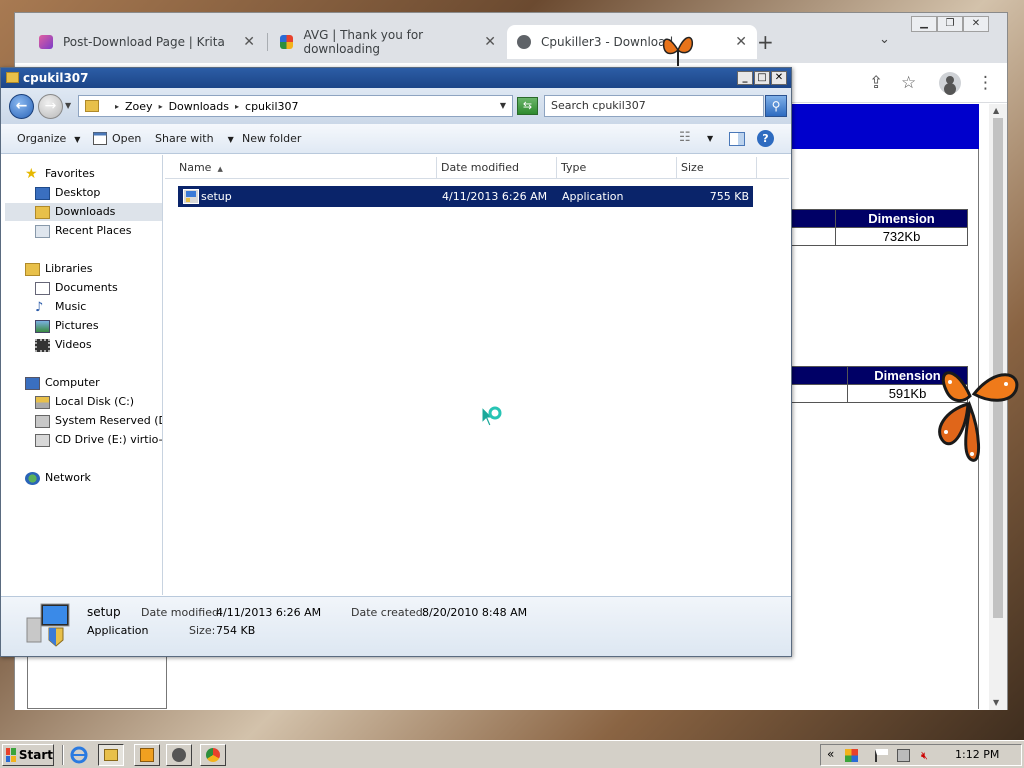  What do you see at coordinates (42, 402) in the screenshot?
I see `disk-drive-icon` at bounding box center [42, 402].